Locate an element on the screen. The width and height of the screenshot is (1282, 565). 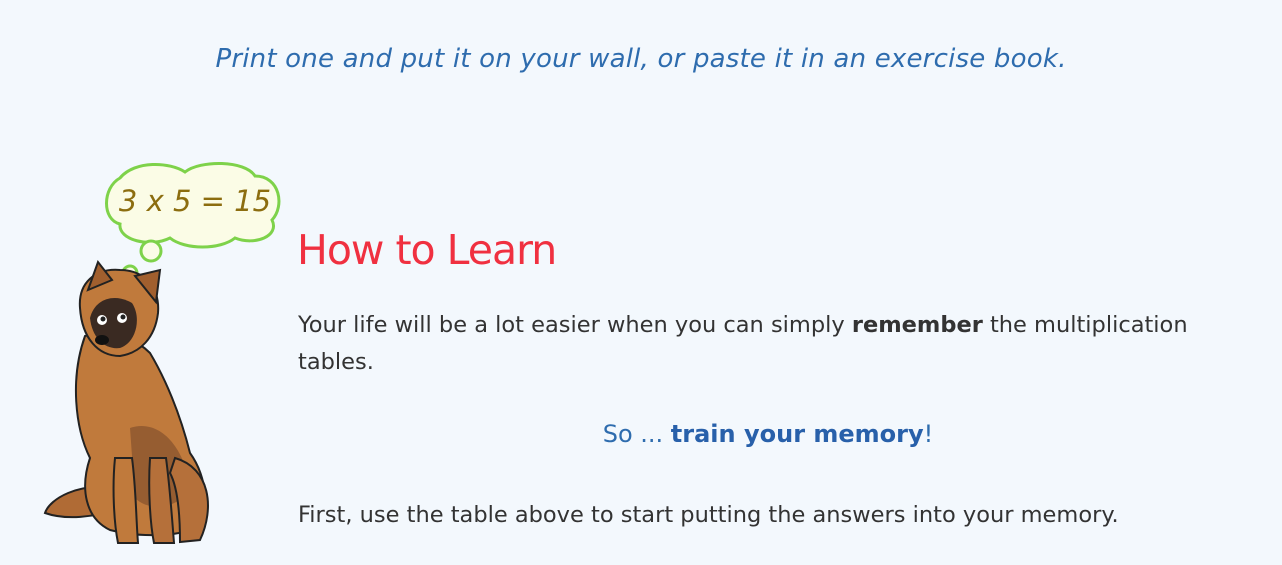
section-heading: How to Learn is located at coordinates (427, 250).